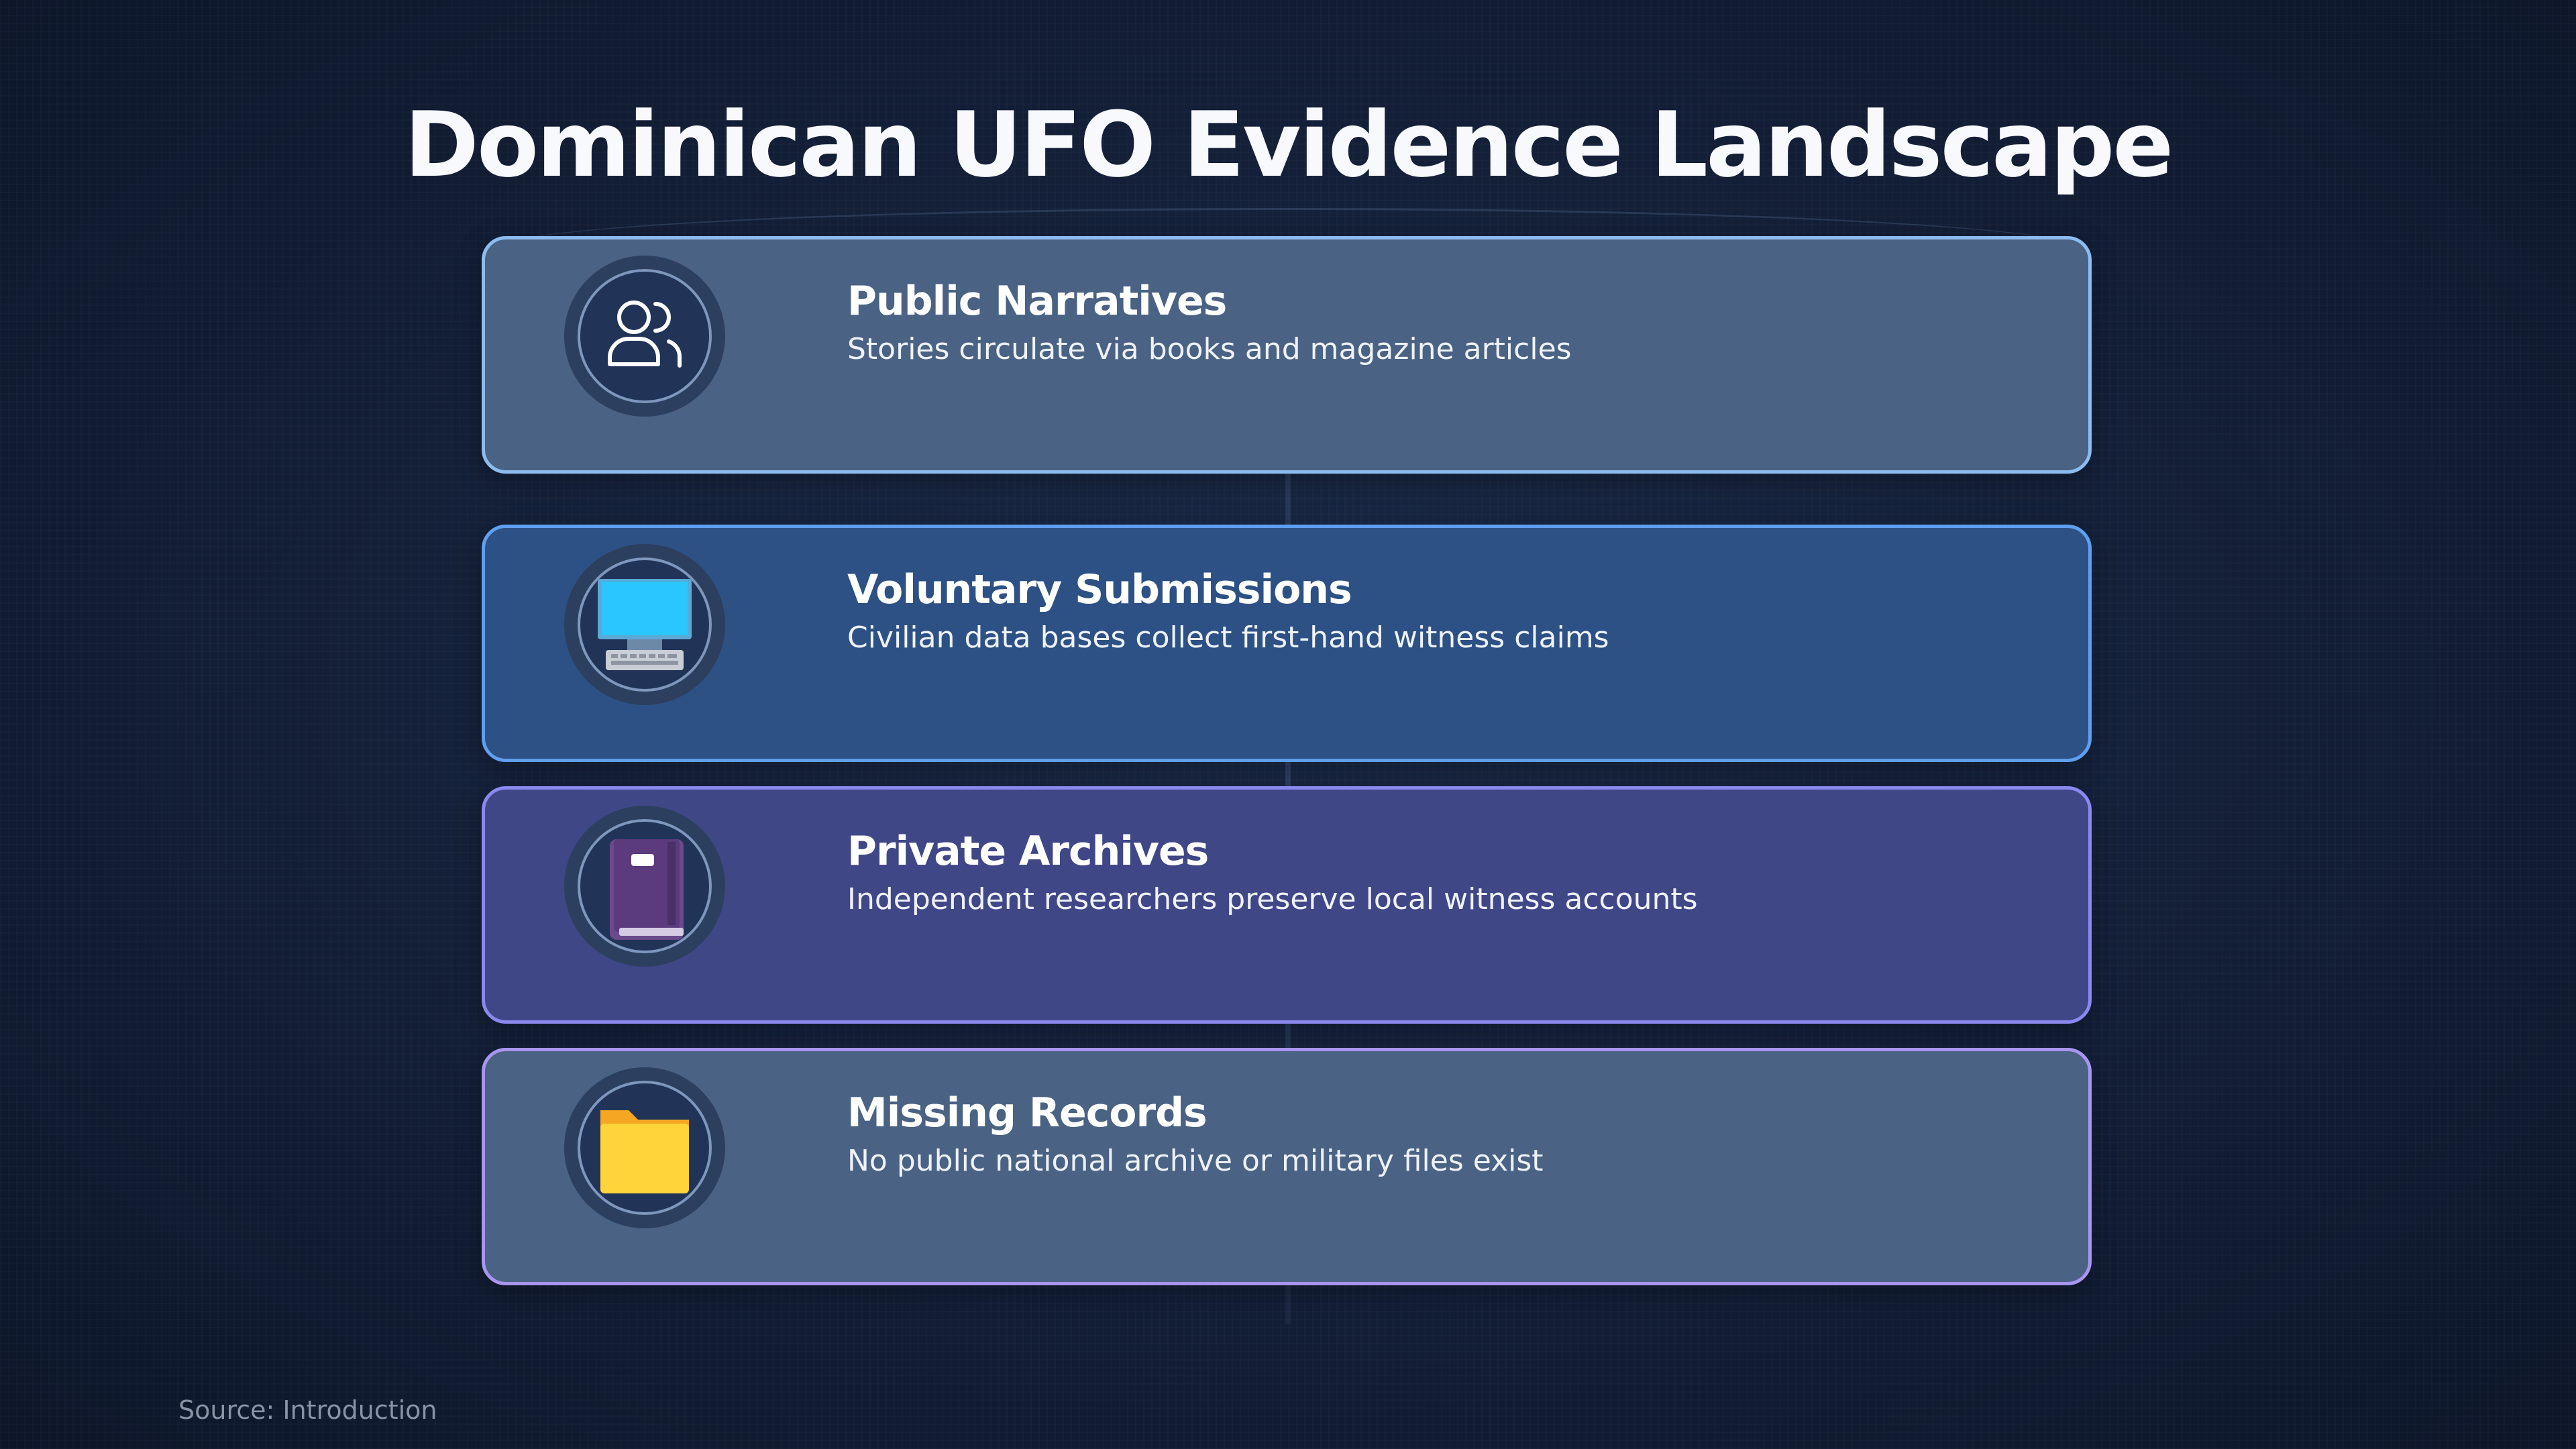  I want to click on card-title: Public Narratives, so click(1037, 301).